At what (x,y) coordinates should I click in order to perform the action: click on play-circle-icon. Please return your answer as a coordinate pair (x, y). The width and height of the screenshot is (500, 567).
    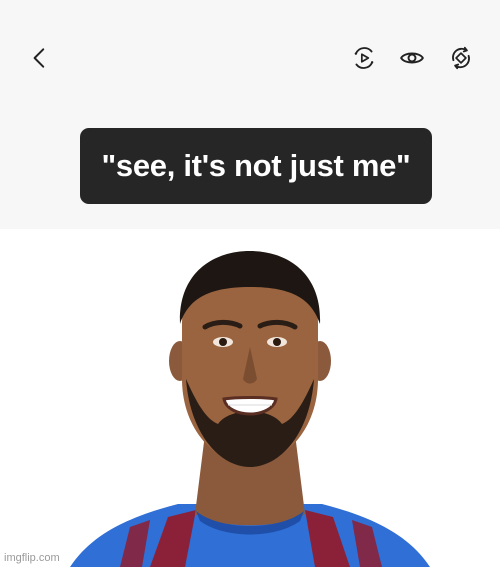
    Looking at the image, I should click on (364, 58).